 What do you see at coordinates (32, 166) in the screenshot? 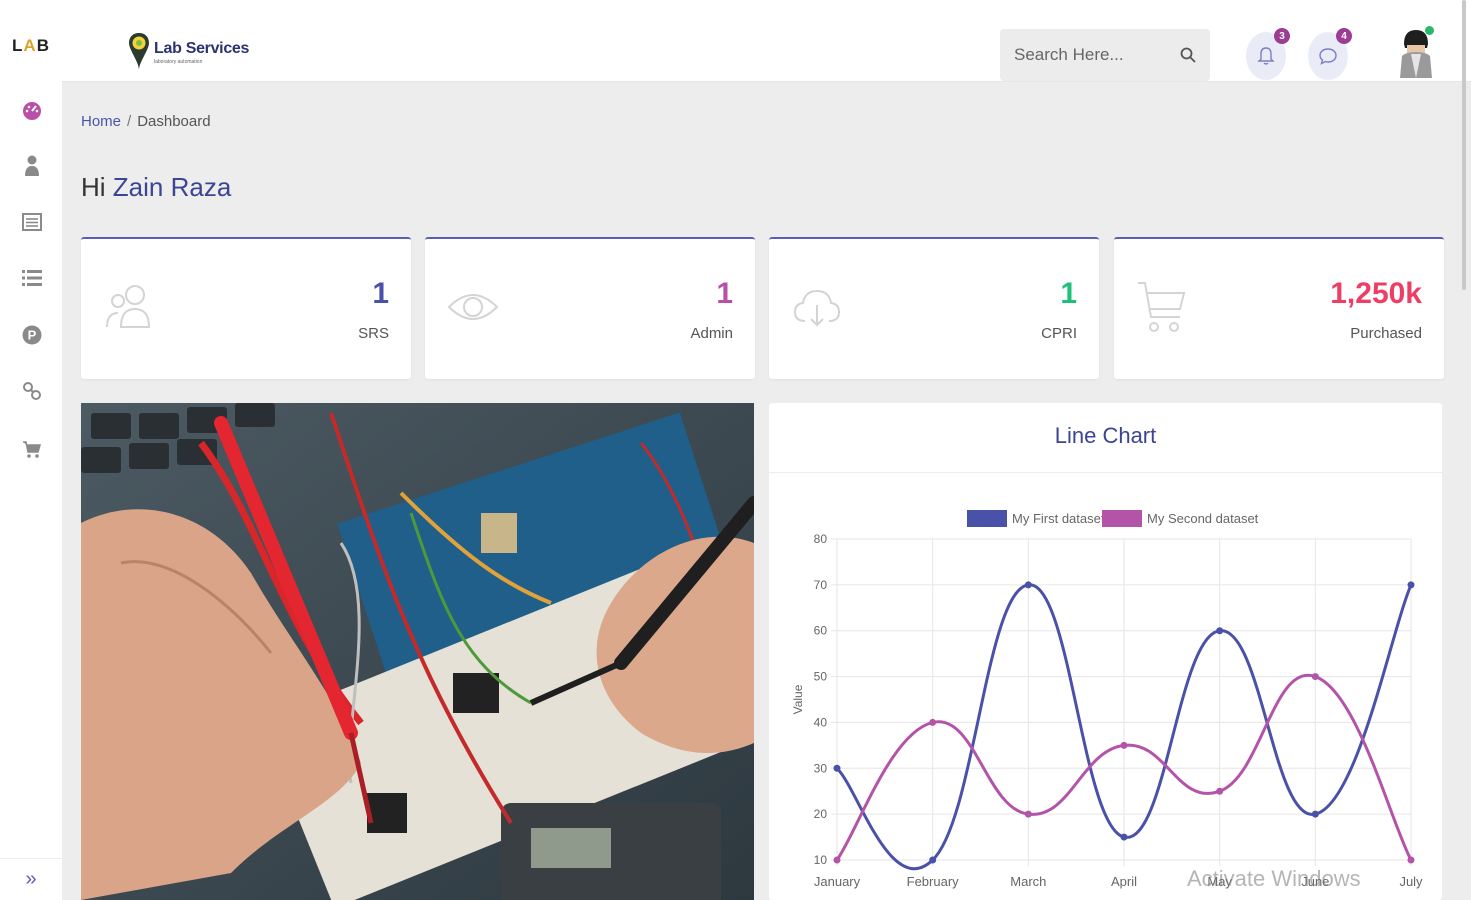
I see `user-icon` at bounding box center [32, 166].